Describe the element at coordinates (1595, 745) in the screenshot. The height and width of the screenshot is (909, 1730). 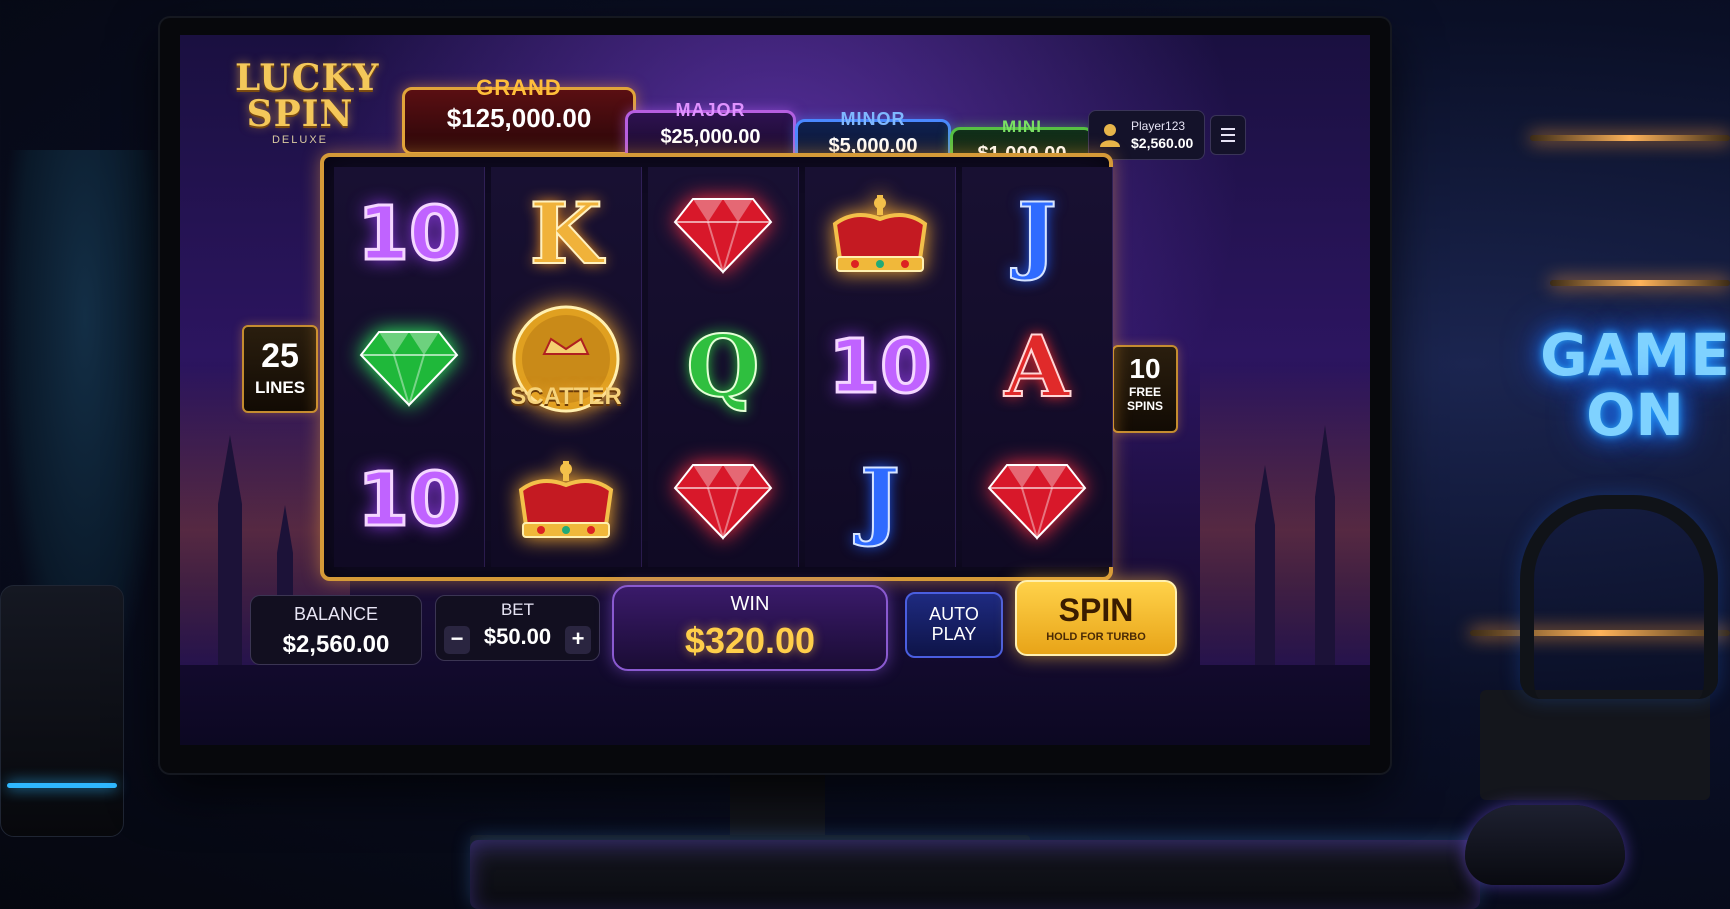
I see `headphone-stand` at that location.